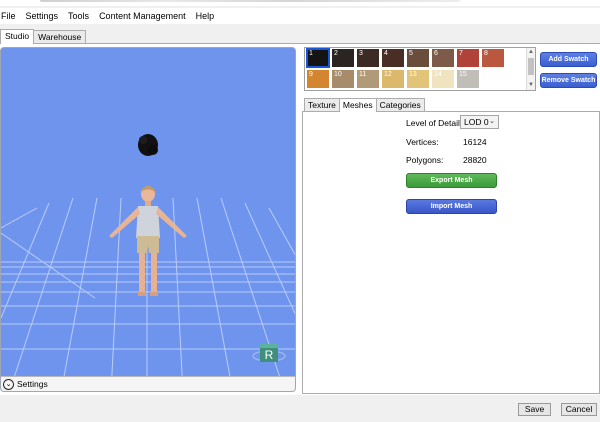  What do you see at coordinates (468, 79) in the screenshot?
I see `swatch-15: 15` at bounding box center [468, 79].